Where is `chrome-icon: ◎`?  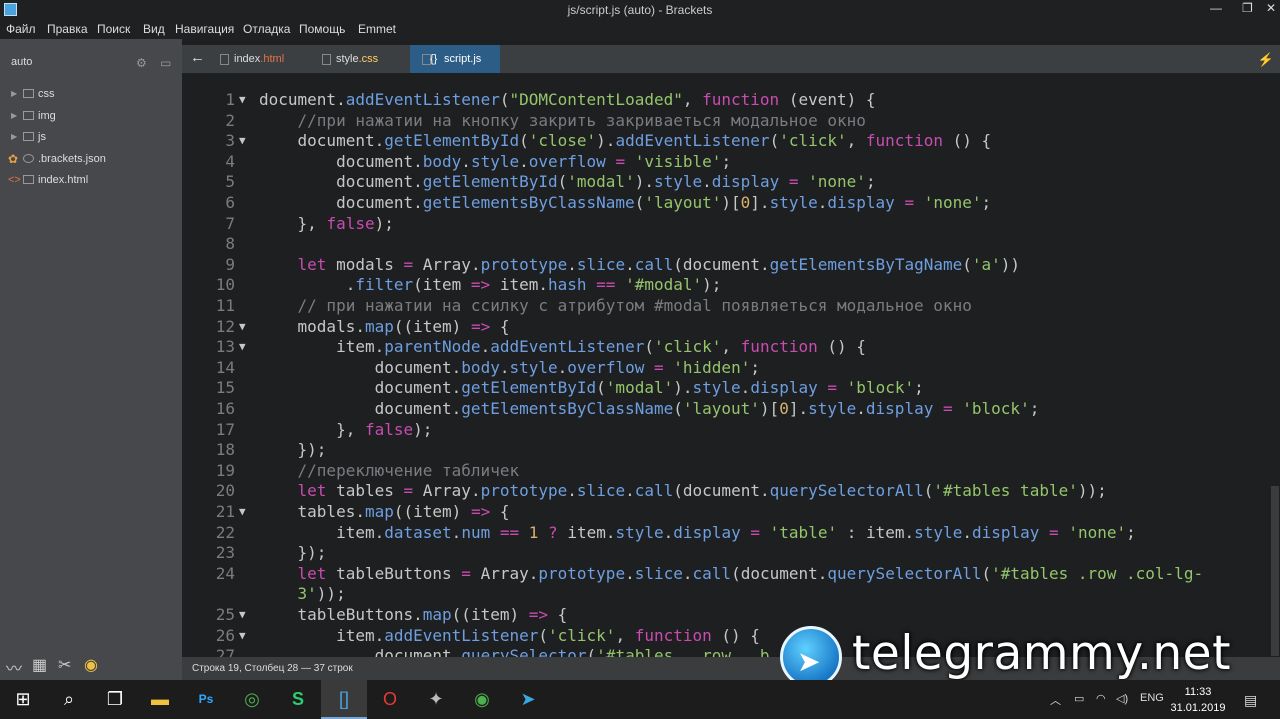 chrome-icon: ◎ is located at coordinates (252, 699).